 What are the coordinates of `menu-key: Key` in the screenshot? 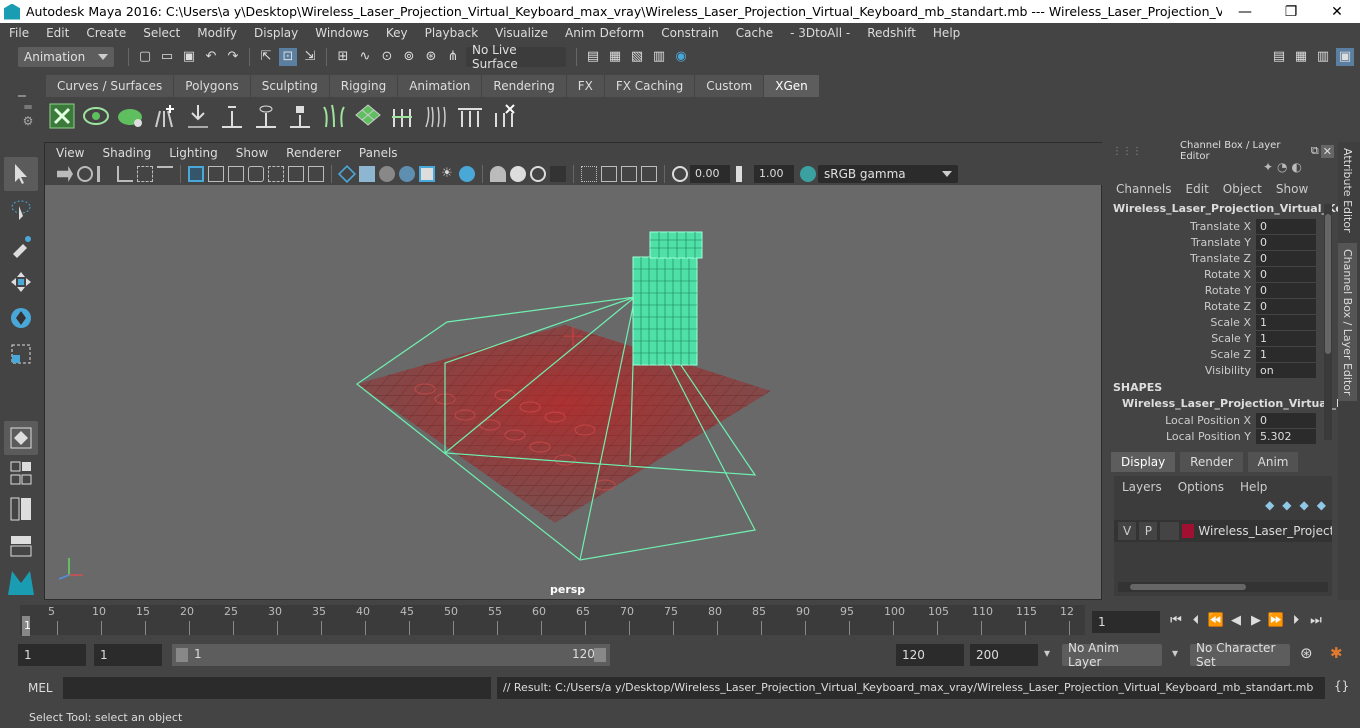 It's located at (396, 33).